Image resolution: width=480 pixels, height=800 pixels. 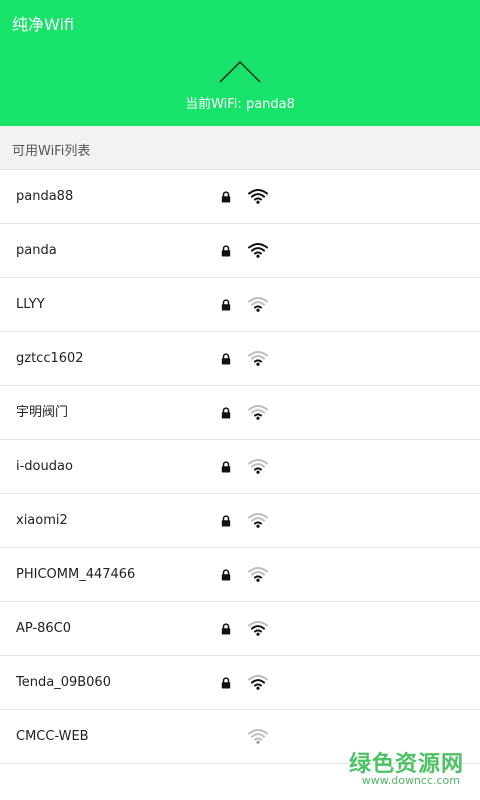 I want to click on wifi-name: gztcc1602, so click(x=50, y=358).